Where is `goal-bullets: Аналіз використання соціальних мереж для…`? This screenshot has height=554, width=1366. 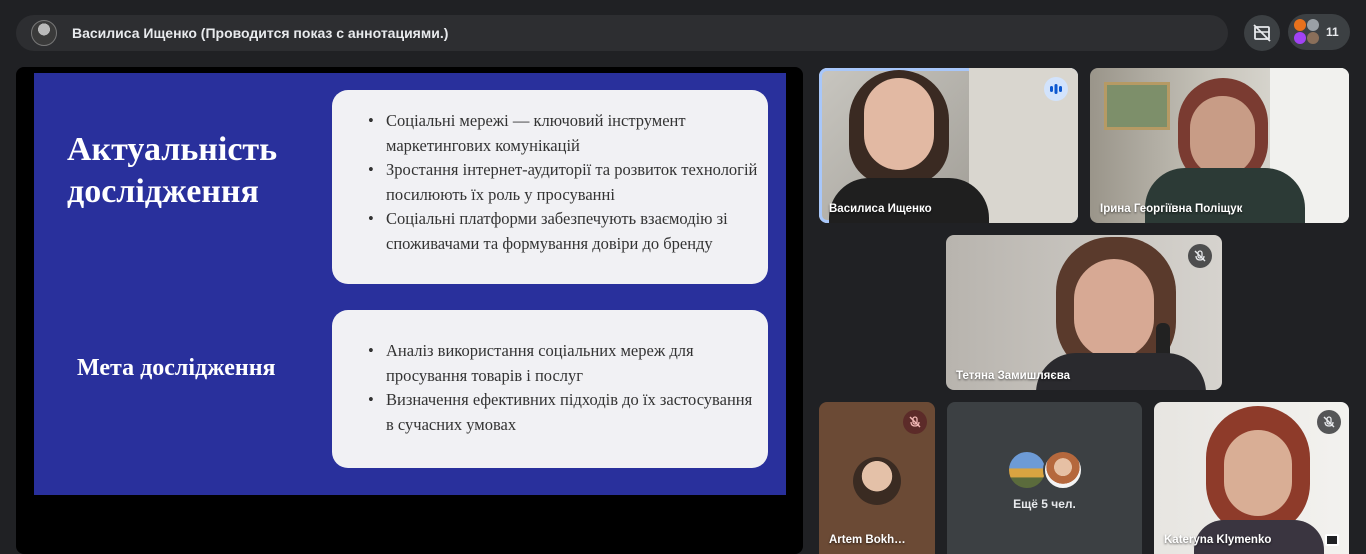 goal-bullets: Аналіз використання соціальних мереж для… is located at coordinates (564, 388).